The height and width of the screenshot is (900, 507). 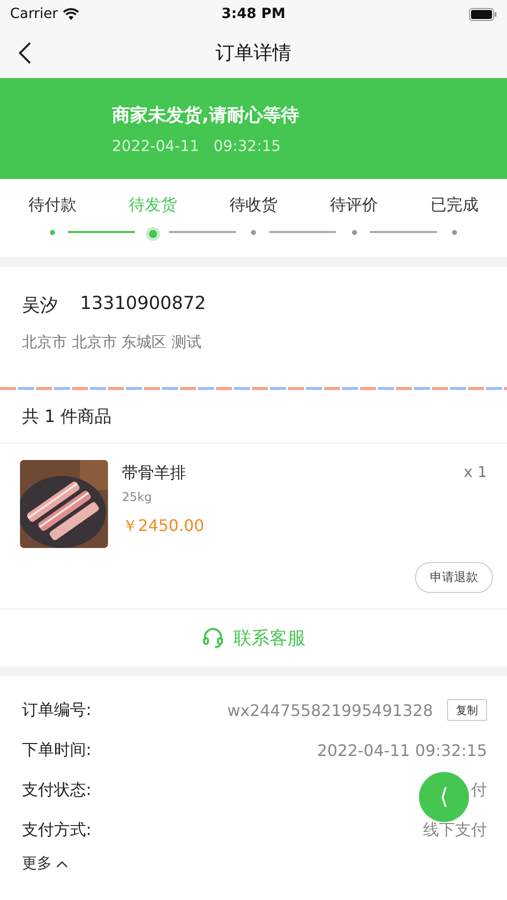 I want to click on wifi-icon, so click(x=70, y=14).